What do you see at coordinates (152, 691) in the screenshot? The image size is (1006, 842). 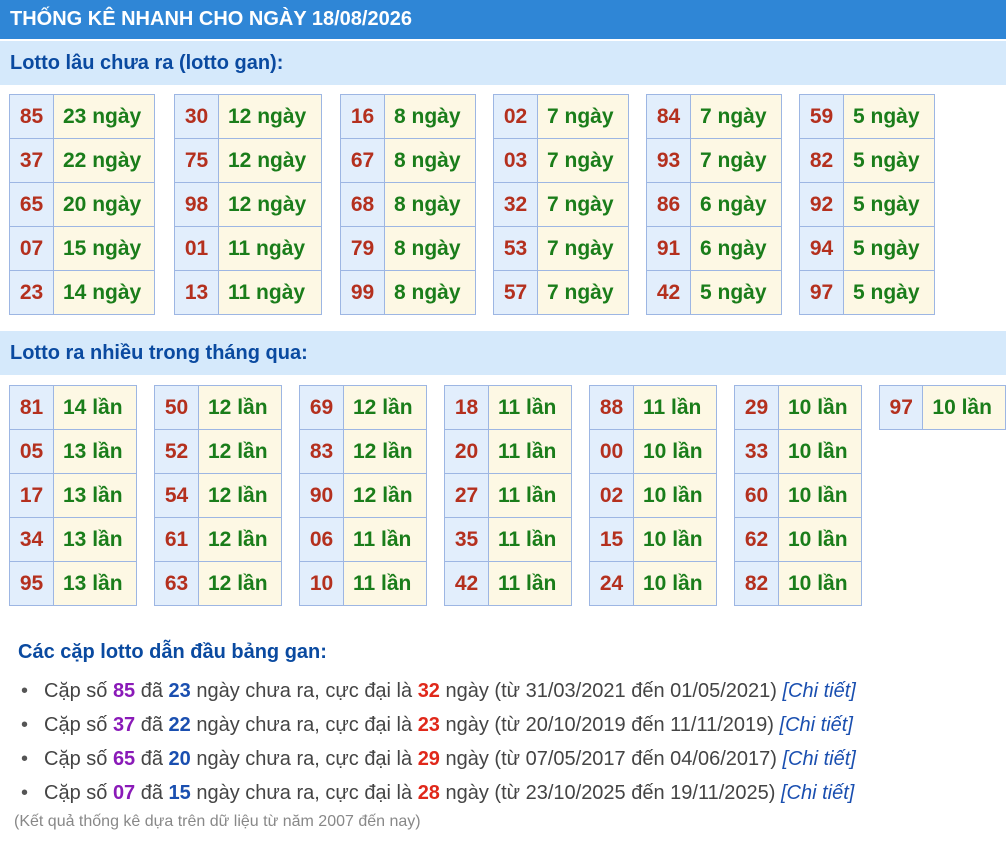 I see `pair-text: đã` at bounding box center [152, 691].